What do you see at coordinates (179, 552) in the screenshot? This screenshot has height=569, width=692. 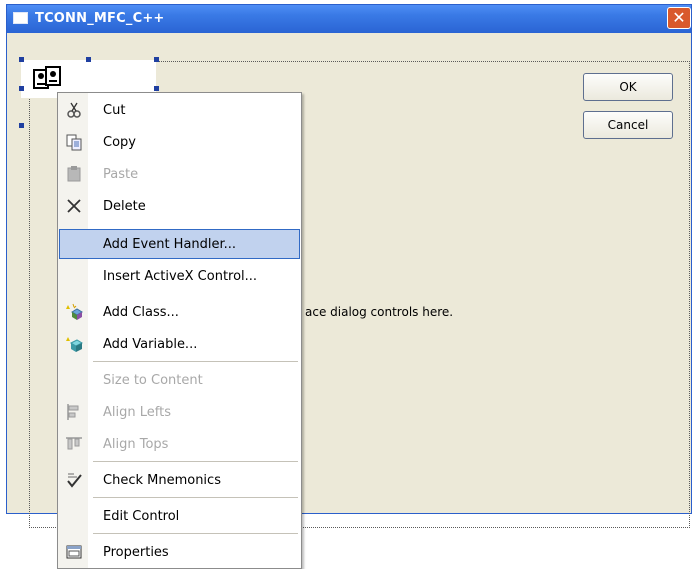 I see `menu-item-properties: Properties` at bounding box center [179, 552].